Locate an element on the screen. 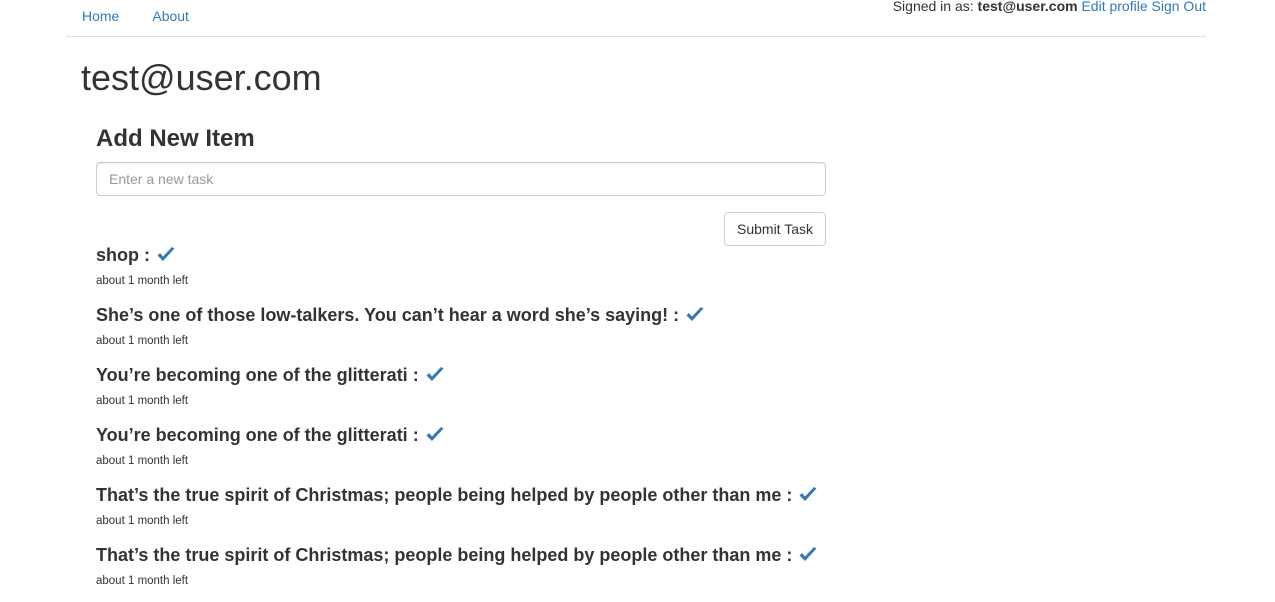  edit-profile-link: Edit profile is located at coordinates (1114, 7).